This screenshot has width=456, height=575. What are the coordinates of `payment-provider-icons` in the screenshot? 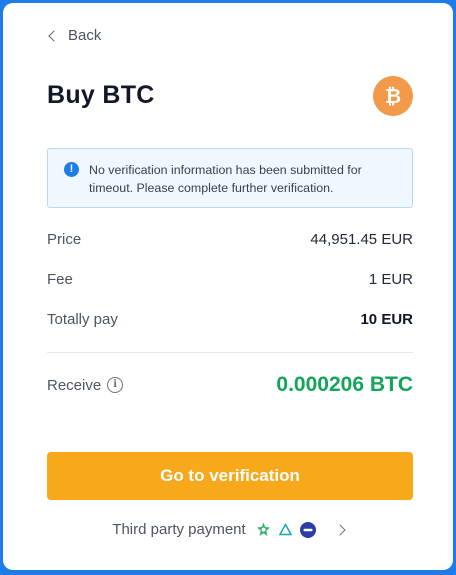 It's located at (286, 529).